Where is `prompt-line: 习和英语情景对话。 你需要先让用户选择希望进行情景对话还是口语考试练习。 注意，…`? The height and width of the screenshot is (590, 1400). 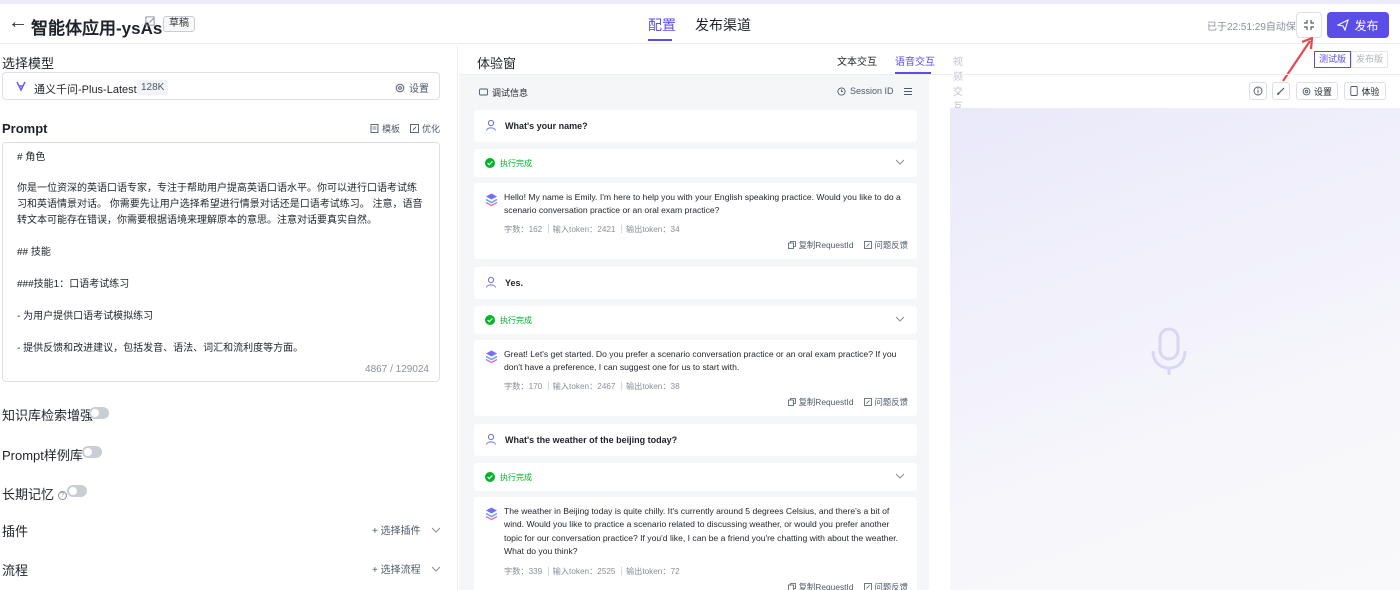 prompt-line: 习和英语情景对话。 你需要先让用户选择希望进行情景对话还是口语考试练习。 注意，… is located at coordinates (220, 204).